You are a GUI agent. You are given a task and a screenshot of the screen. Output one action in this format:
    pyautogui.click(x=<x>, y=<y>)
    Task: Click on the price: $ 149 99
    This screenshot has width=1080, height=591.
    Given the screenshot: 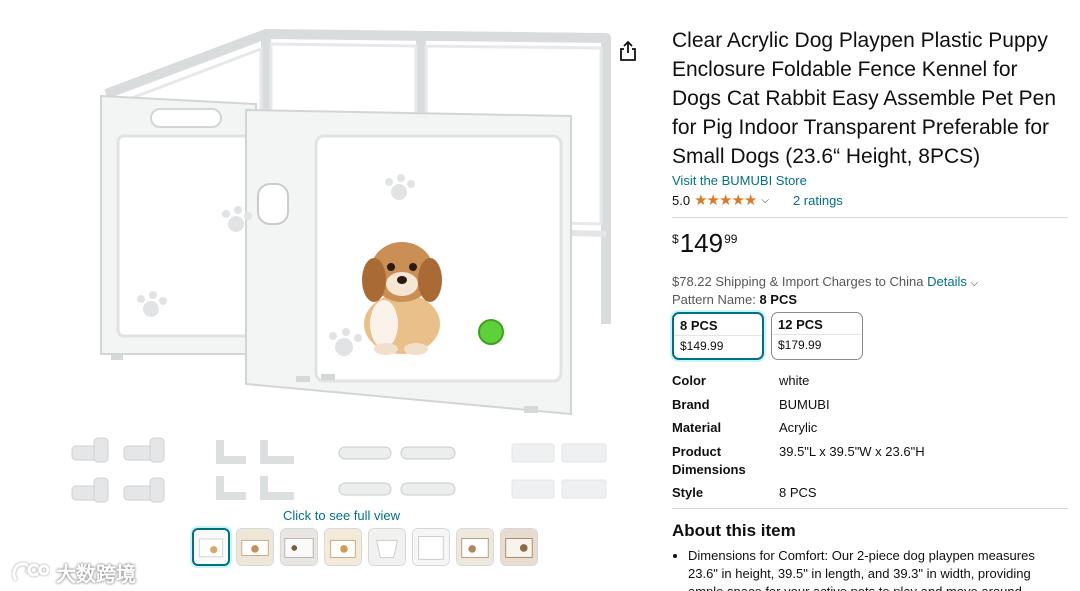 What is the action you would take?
    pyautogui.click(x=870, y=244)
    